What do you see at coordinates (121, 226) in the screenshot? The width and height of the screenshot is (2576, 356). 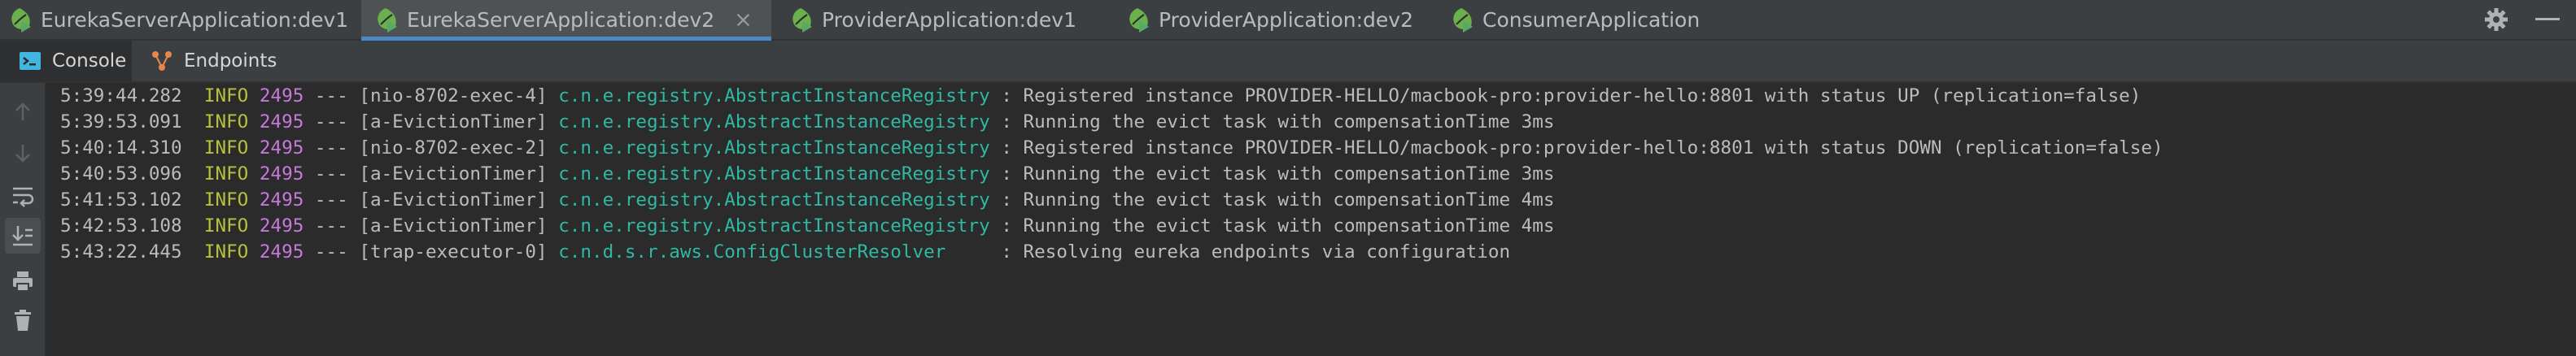 I see `log-time: 5:42:53.108` at bounding box center [121, 226].